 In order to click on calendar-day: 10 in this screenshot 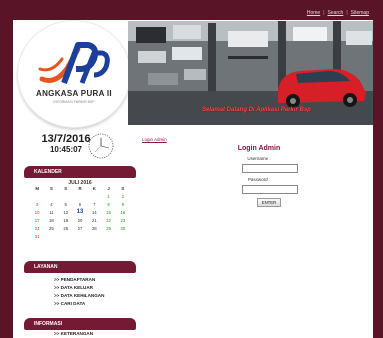, I will do `click(37, 212)`.